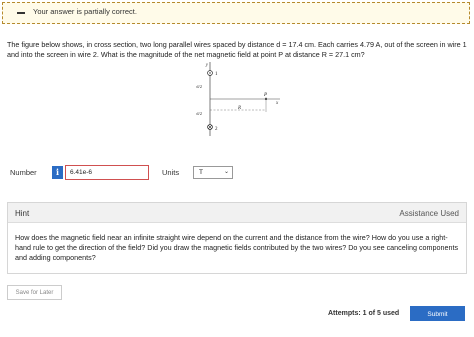 The image size is (474, 337). Describe the element at coordinates (34, 292) in the screenshot. I see `save-for-later-button: Save for Later` at that location.